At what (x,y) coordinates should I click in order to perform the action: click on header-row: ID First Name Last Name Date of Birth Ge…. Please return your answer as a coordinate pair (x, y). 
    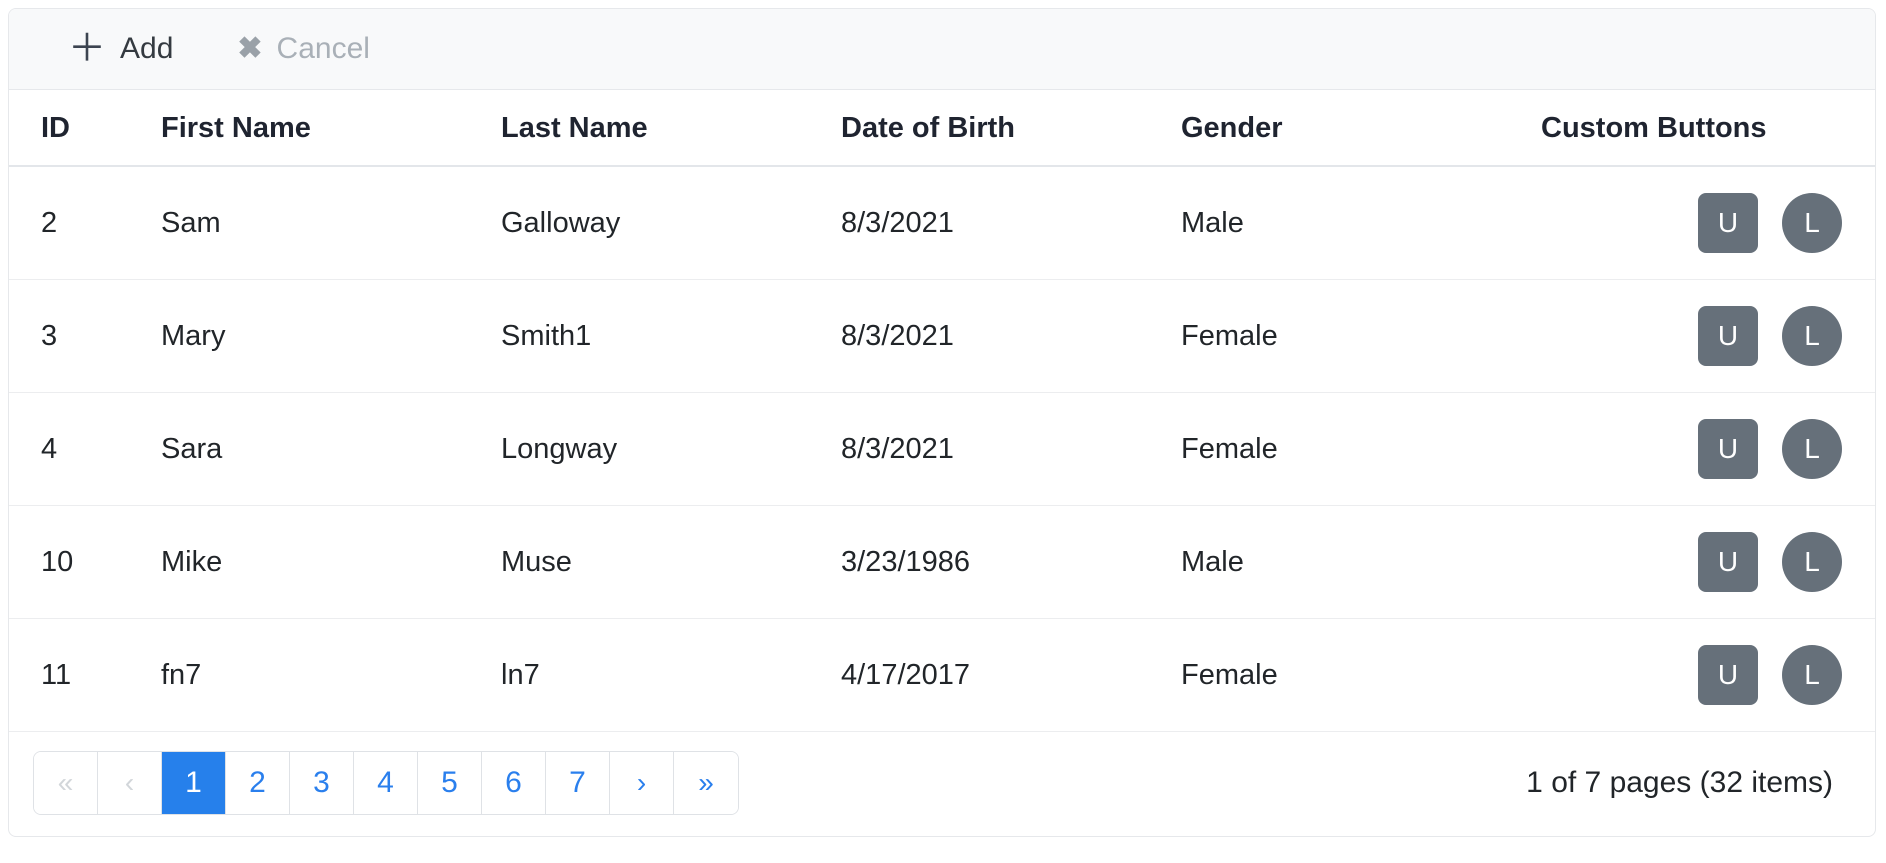
    Looking at the image, I should click on (942, 128).